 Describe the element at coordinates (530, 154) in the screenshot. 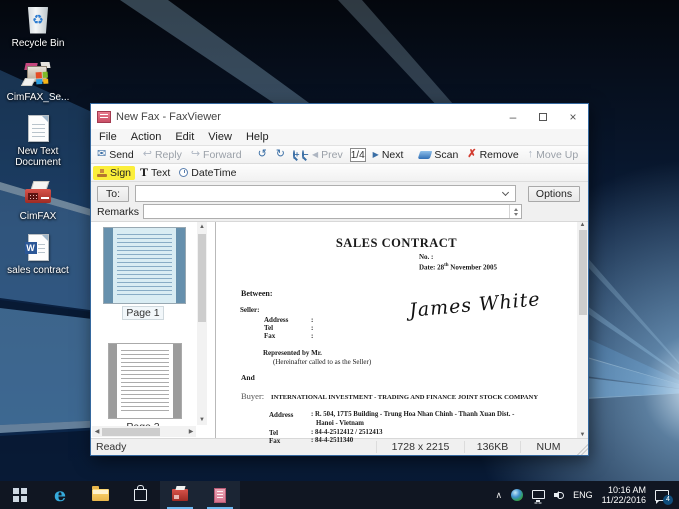

I see `move-up-icon: ↑` at that location.